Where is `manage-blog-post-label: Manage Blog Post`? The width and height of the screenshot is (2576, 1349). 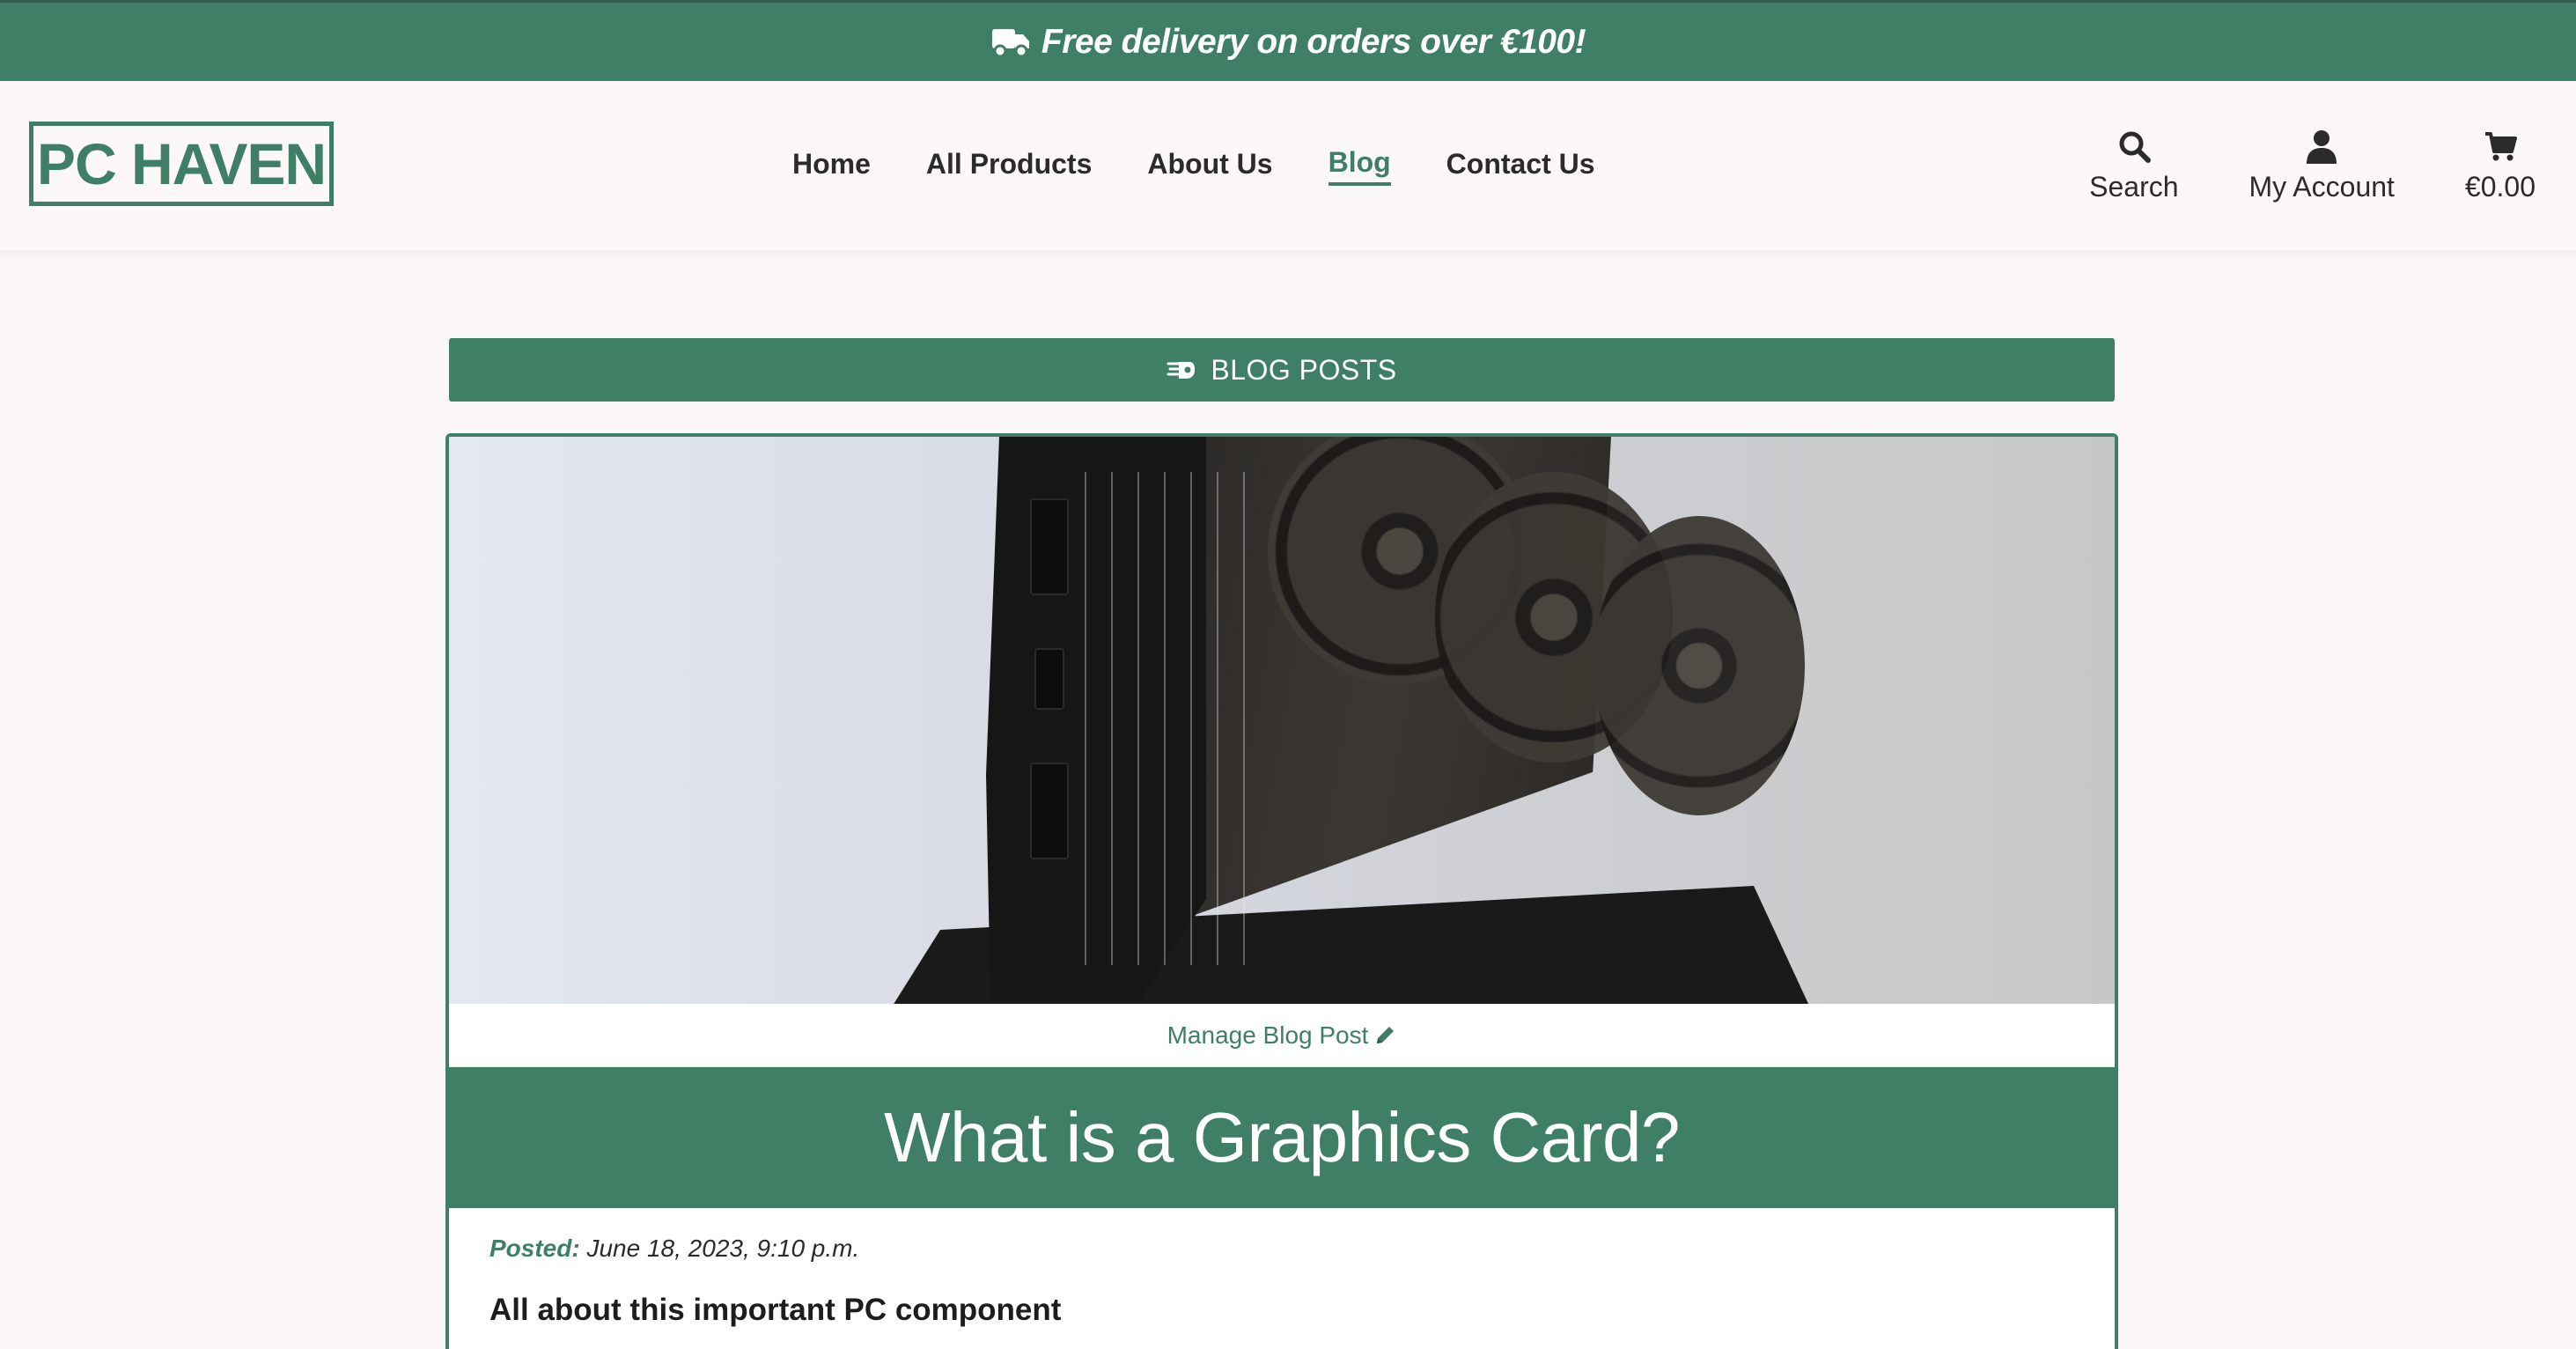
manage-blog-post-label: Manage Blog Post is located at coordinates (1268, 1035).